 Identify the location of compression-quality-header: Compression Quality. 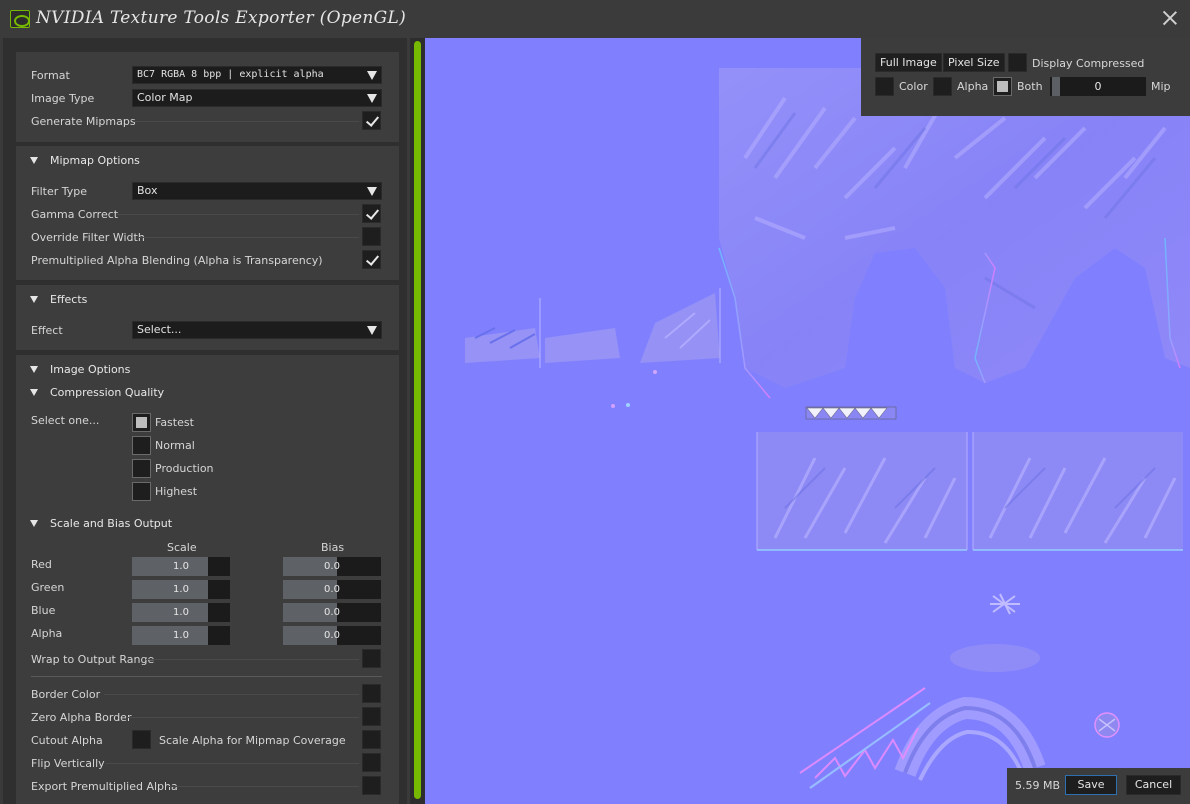
(97, 392).